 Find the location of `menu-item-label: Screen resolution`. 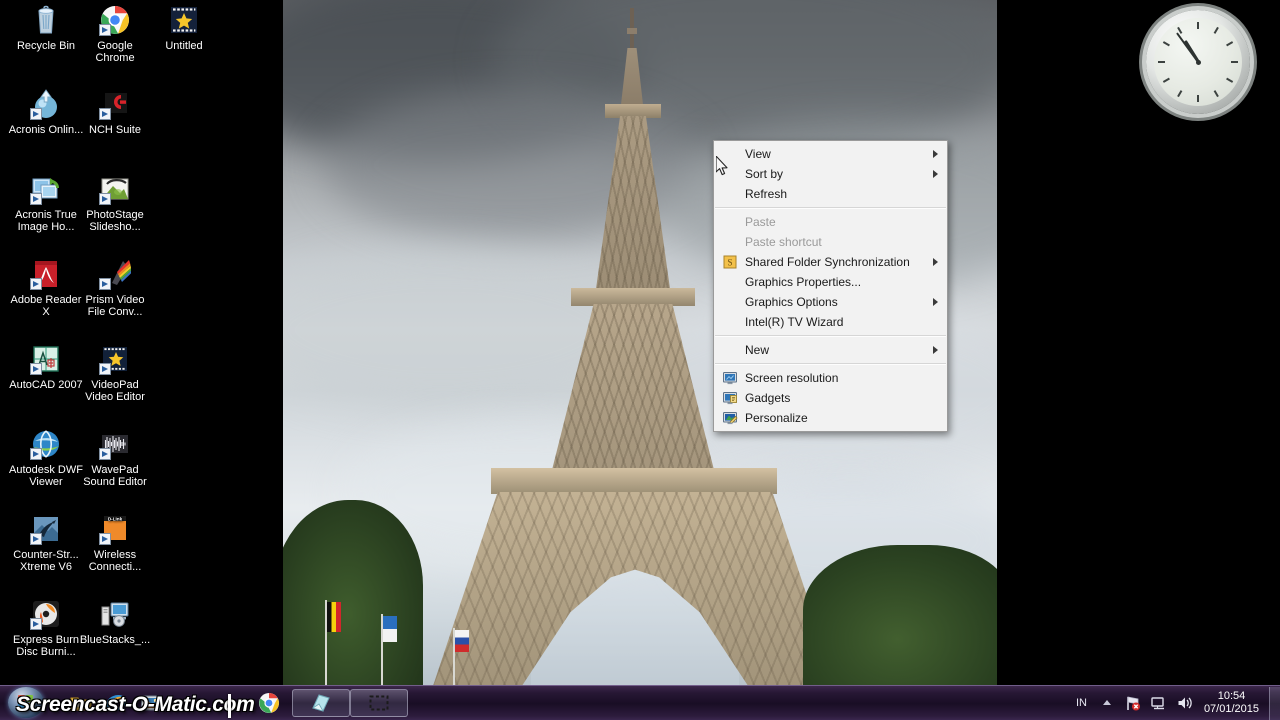

menu-item-label: Screen resolution is located at coordinates (792, 378).